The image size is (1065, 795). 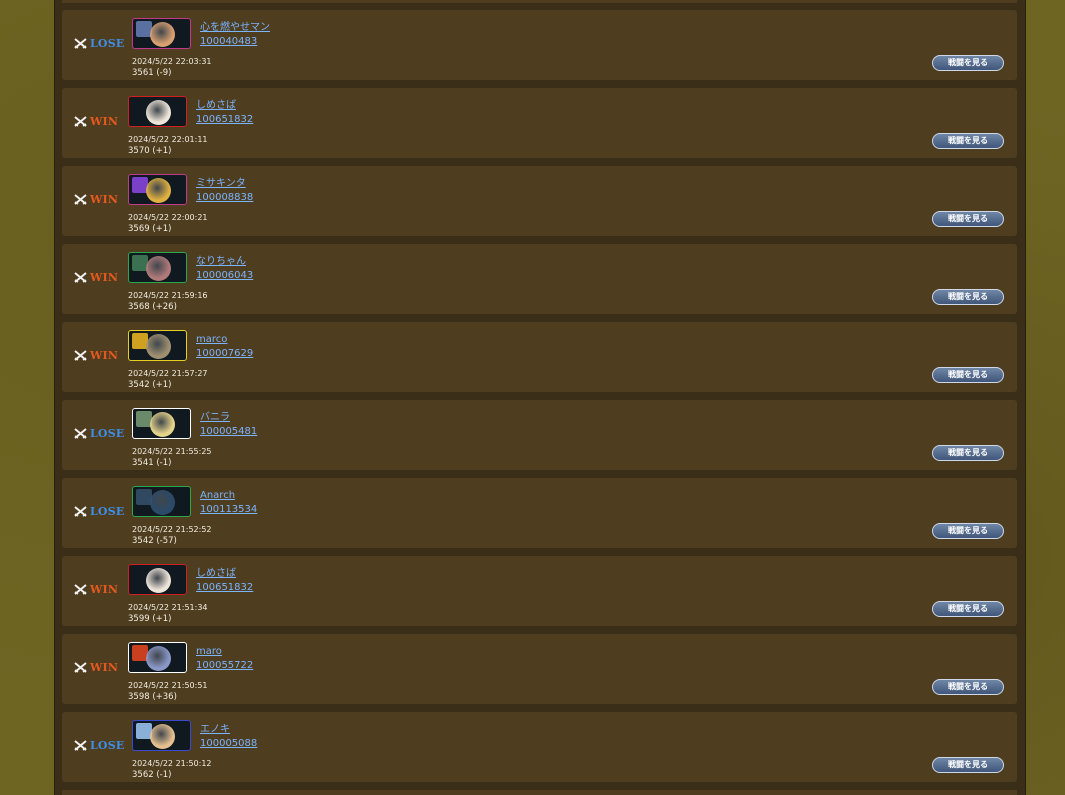 I want to click on opponent-id-link: 100008838, so click(x=224, y=198).